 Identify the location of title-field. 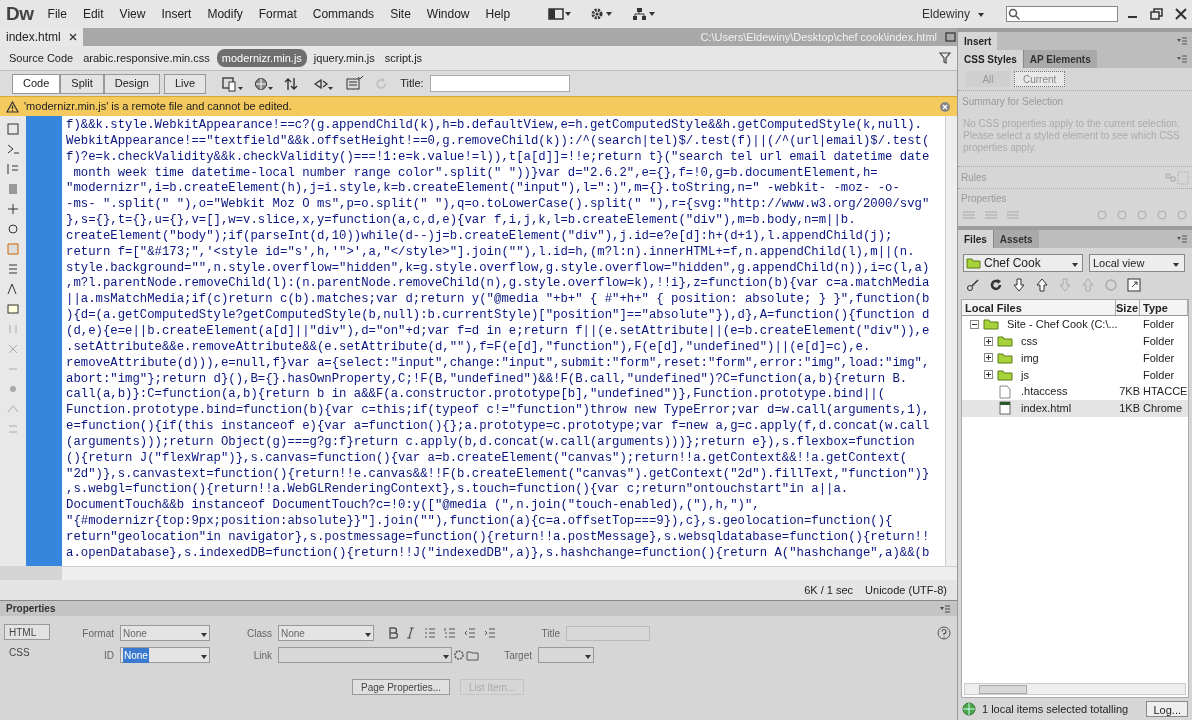
(499, 83).